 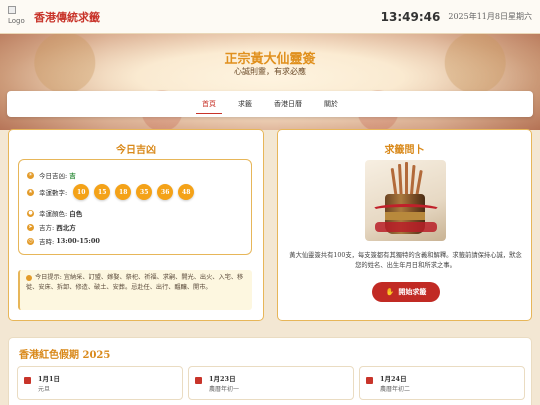 I want to click on lucky-color-row: ● 幸運顏色: 白色, so click(x=54, y=213).